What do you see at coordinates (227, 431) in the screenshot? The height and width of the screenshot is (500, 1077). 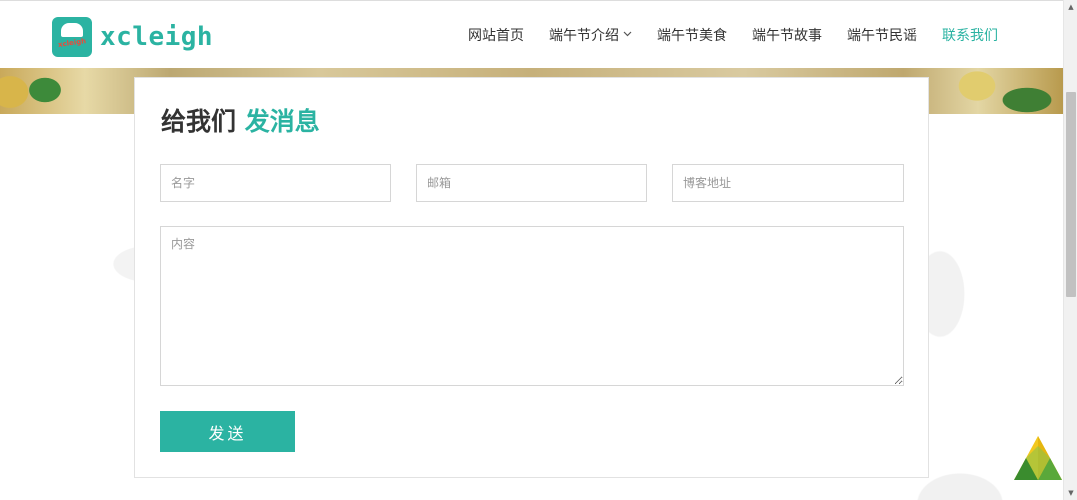 I see `send-button: 发送` at bounding box center [227, 431].